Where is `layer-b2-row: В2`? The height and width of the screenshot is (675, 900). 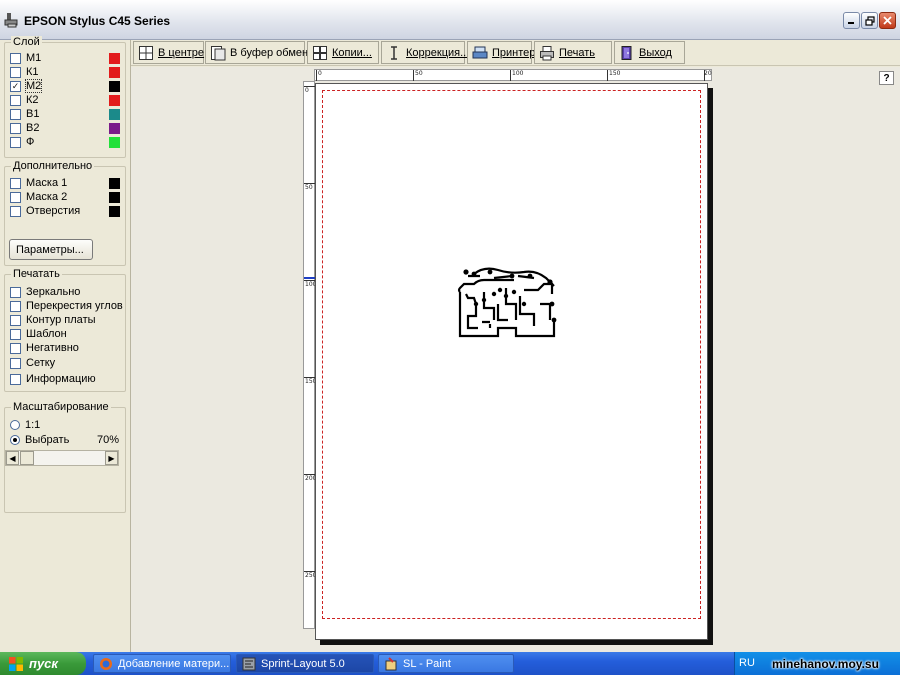
layer-b2-row: В2 is located at coordinates (66, 128).